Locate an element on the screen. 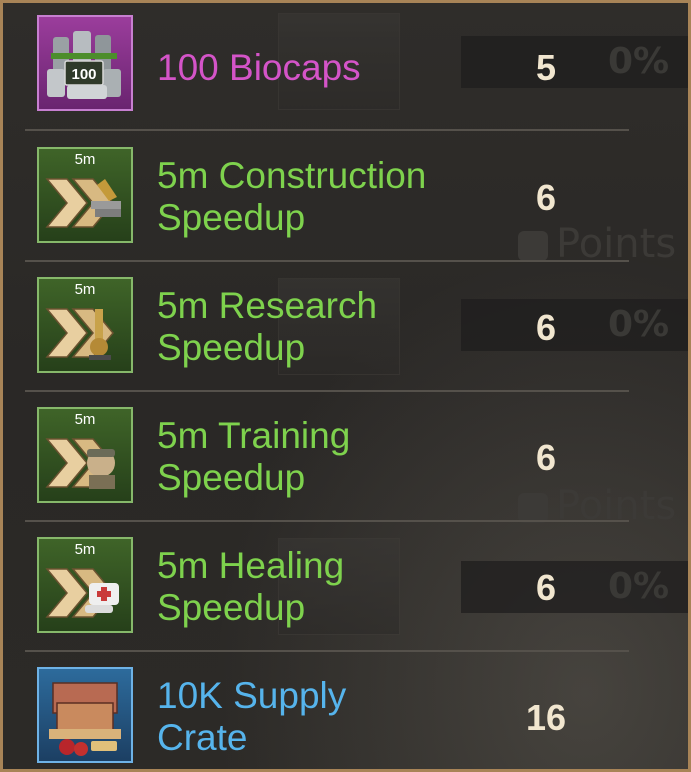  biocaps-icon: 100 is located at coordinates (85, 63).